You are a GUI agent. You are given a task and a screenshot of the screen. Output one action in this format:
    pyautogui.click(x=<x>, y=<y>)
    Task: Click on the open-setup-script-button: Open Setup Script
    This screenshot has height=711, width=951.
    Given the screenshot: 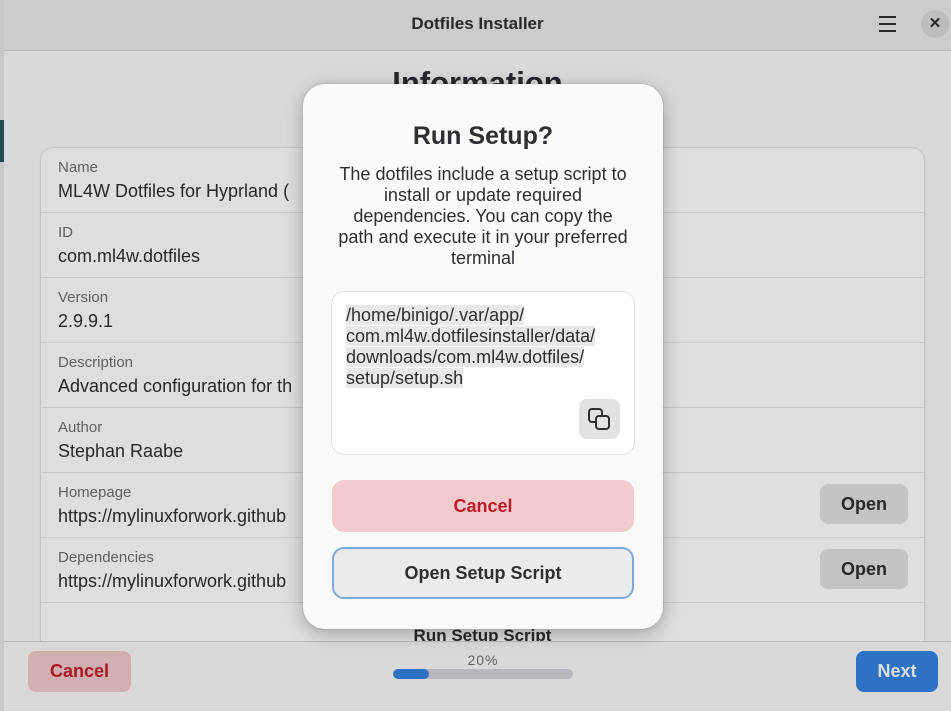 What is the action you would take?
    pyautogui.click(x=483, y=573)
    